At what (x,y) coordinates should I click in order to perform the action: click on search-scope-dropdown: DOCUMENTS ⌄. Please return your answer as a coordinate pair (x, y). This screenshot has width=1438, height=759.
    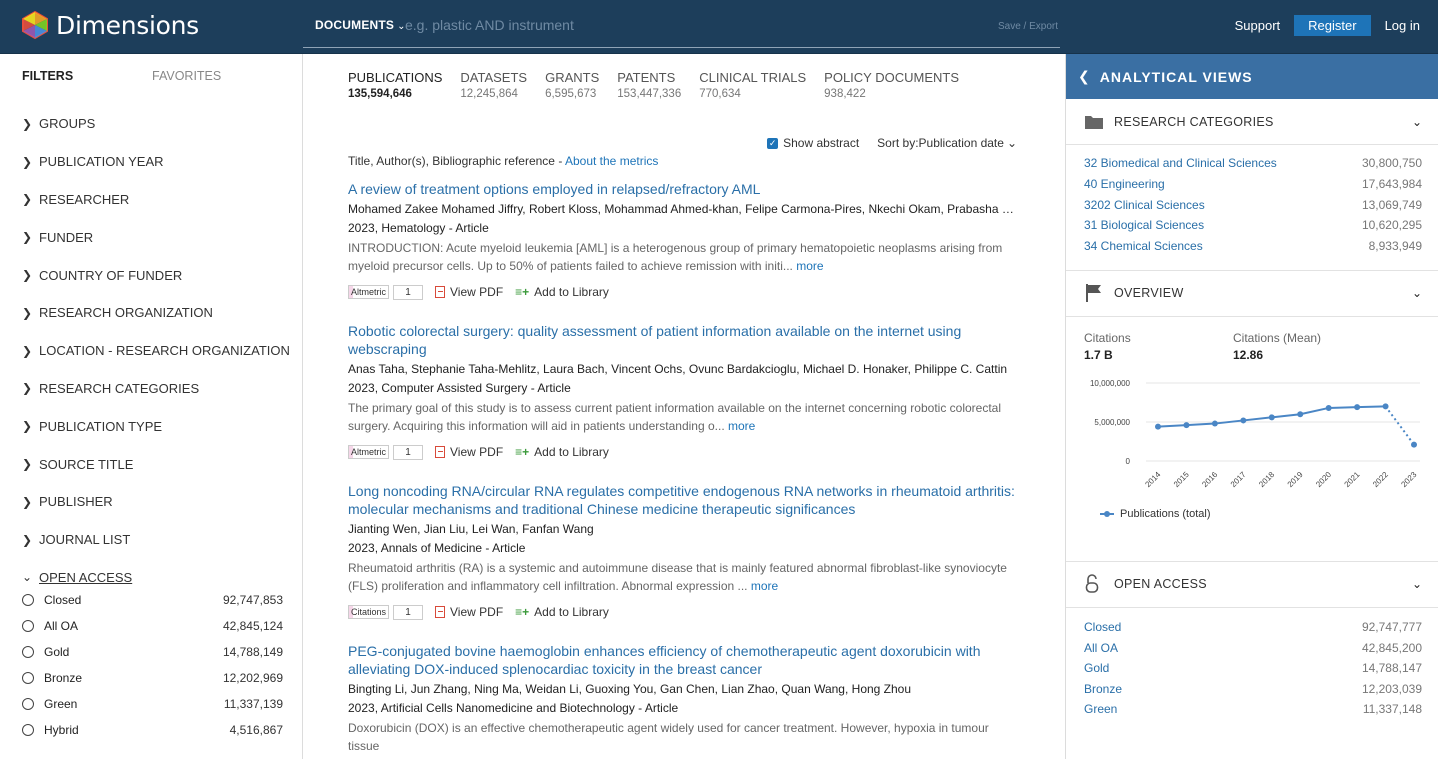
    Looking at the image, I should click on (360, 25).